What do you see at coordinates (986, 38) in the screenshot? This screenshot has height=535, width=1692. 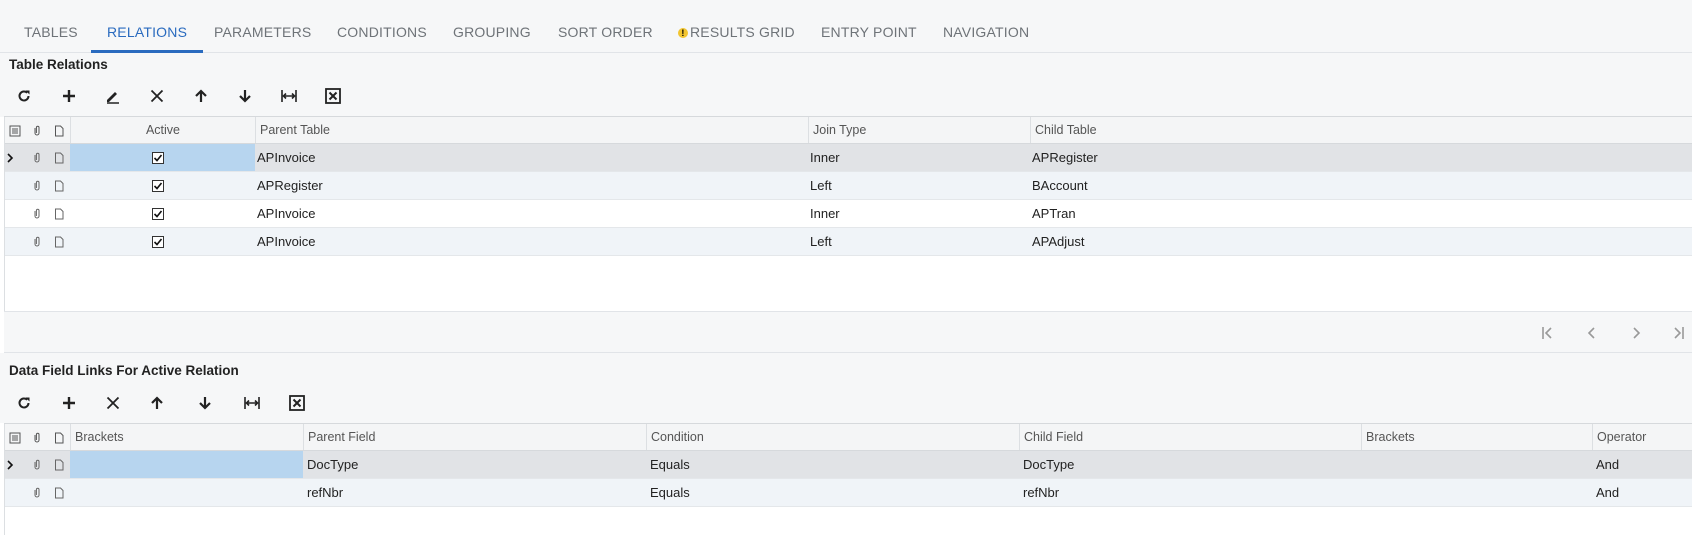 I see `tab-navigation: NAVIGATION` at bounding box center [986, 38].